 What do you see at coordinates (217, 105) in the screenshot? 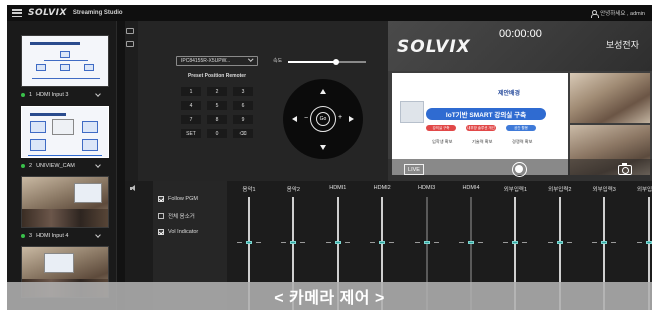
I see `preset-key: 5` at bounding box center [217, 105].